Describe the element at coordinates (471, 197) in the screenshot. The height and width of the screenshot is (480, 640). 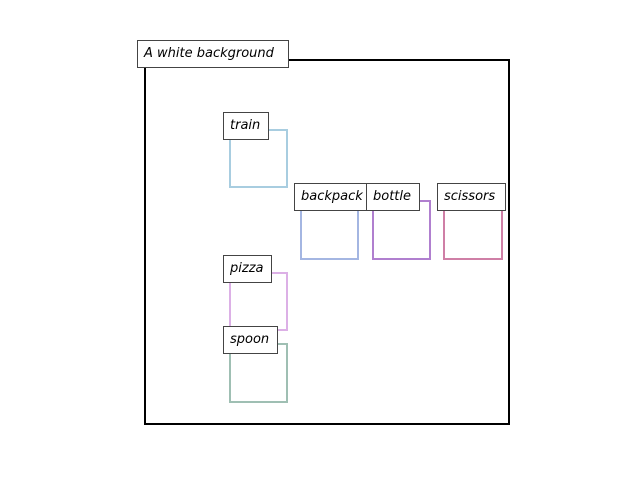
I see `scissors-label: scissors` at that location.